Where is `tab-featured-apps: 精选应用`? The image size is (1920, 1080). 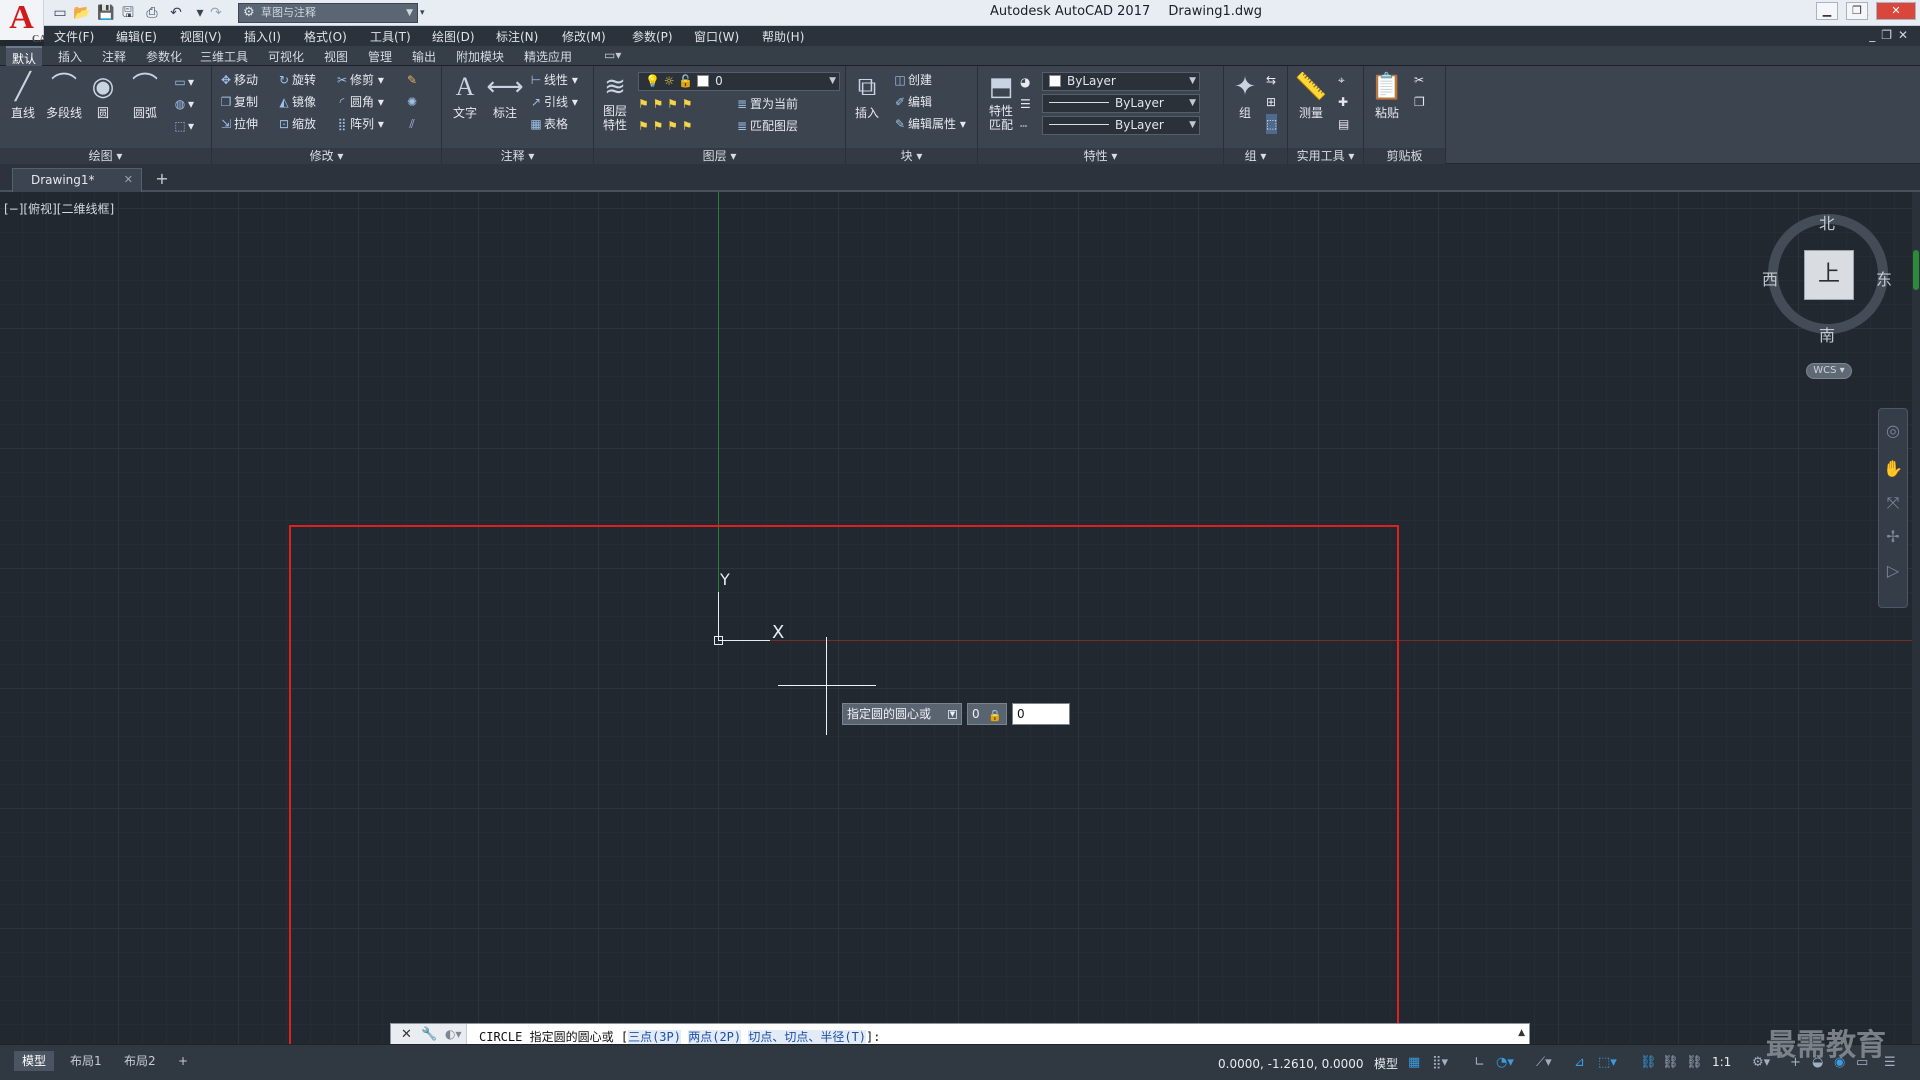
tab-featured-apps: 精选应用 is located at coordinates (548, 56).